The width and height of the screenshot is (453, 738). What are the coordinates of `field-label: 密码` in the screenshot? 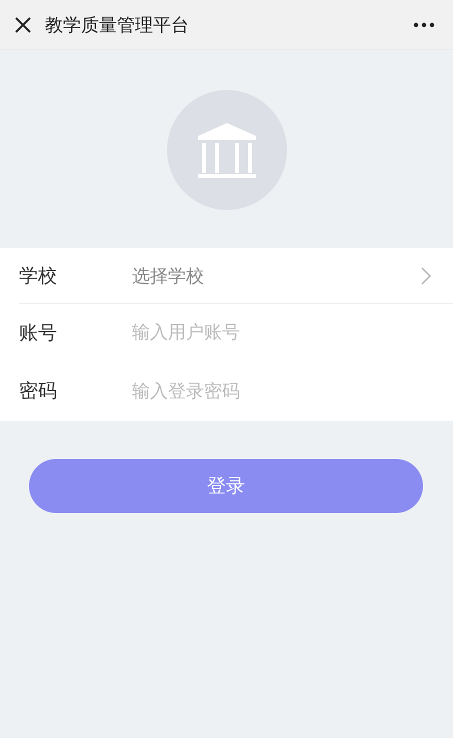 It's located at (38, 391).